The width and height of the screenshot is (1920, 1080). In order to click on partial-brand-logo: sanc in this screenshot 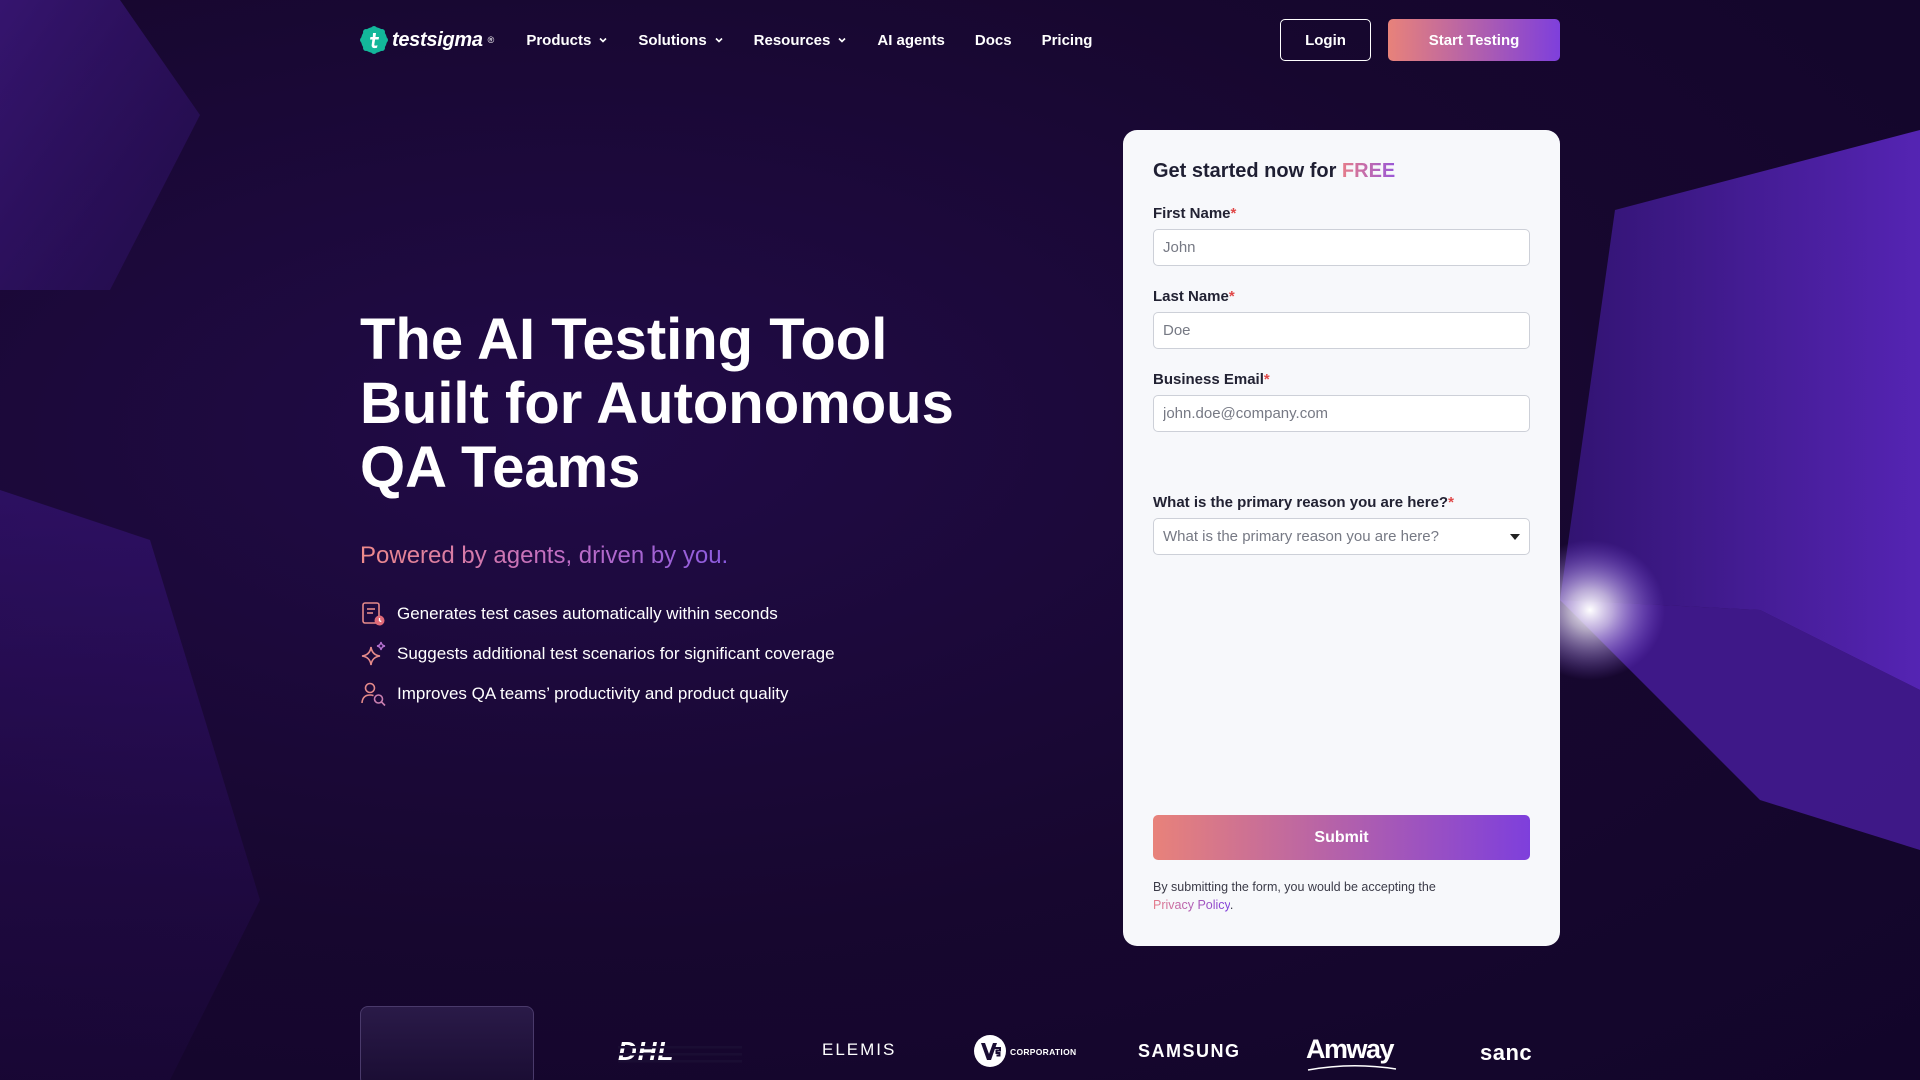, I will do `click(1506, 1052)`.